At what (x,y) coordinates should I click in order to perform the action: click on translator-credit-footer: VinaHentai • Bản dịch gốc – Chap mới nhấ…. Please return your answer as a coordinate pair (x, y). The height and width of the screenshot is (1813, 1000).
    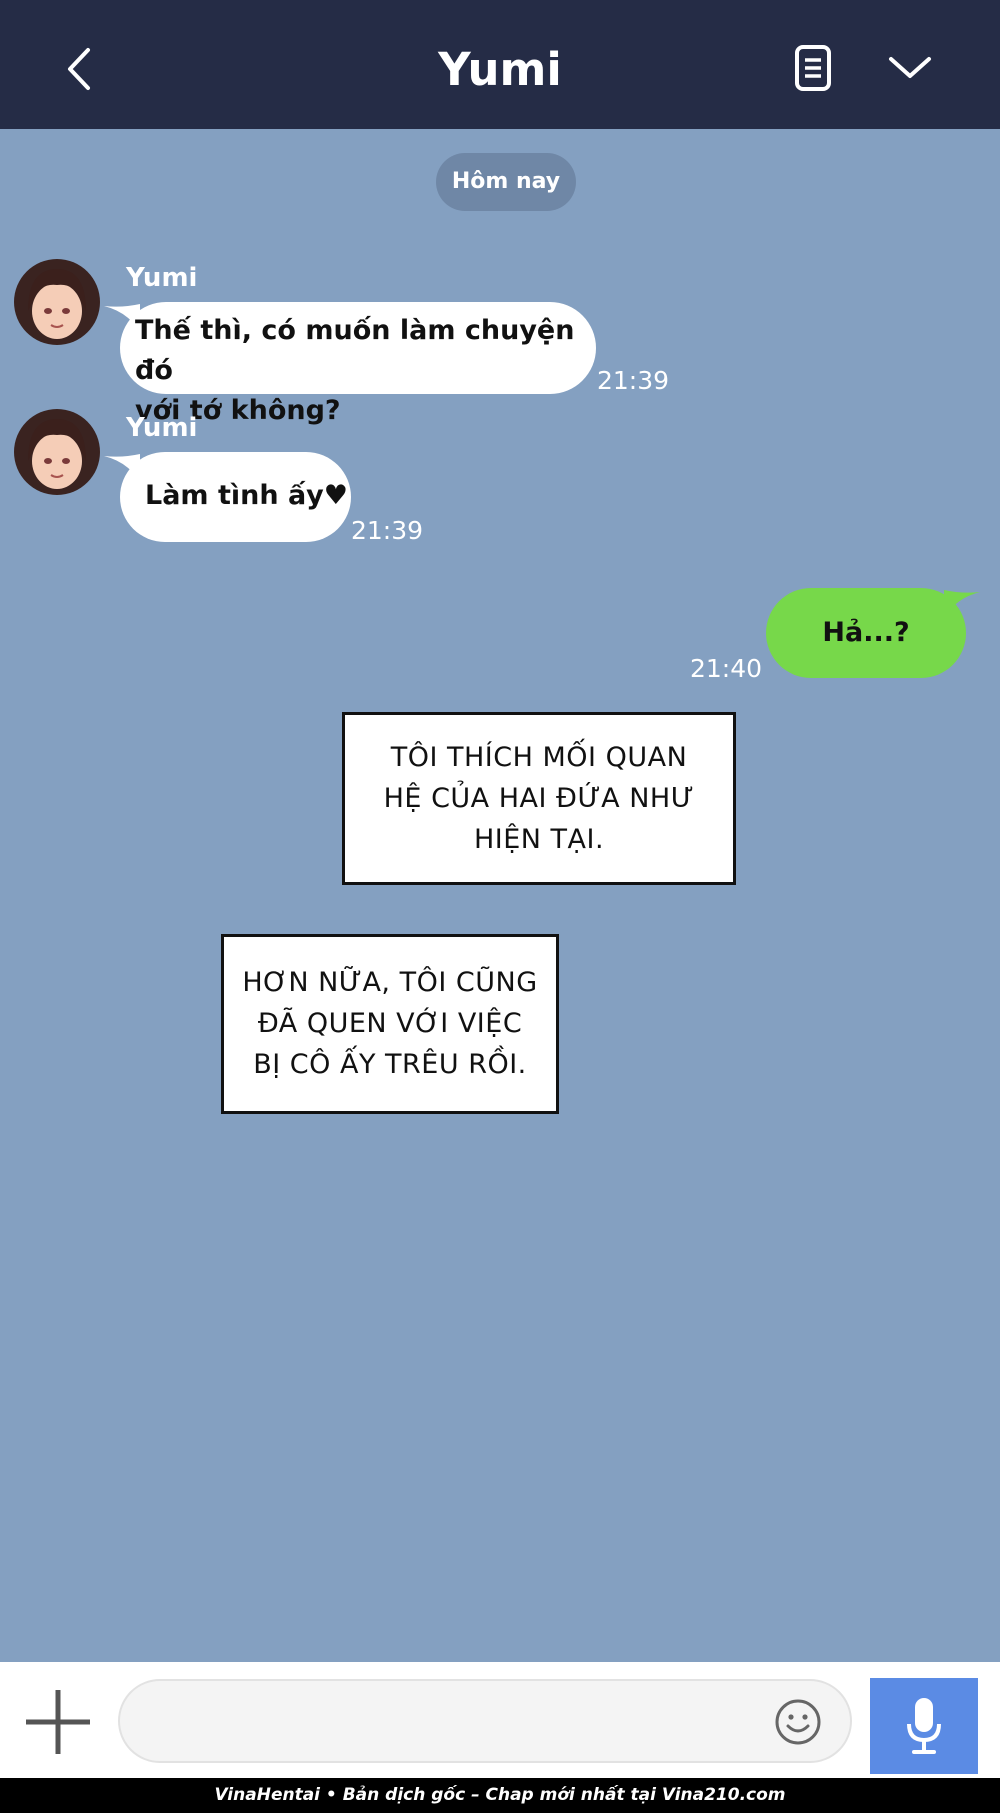
    Looking at the image, I should click on (500, 1795).